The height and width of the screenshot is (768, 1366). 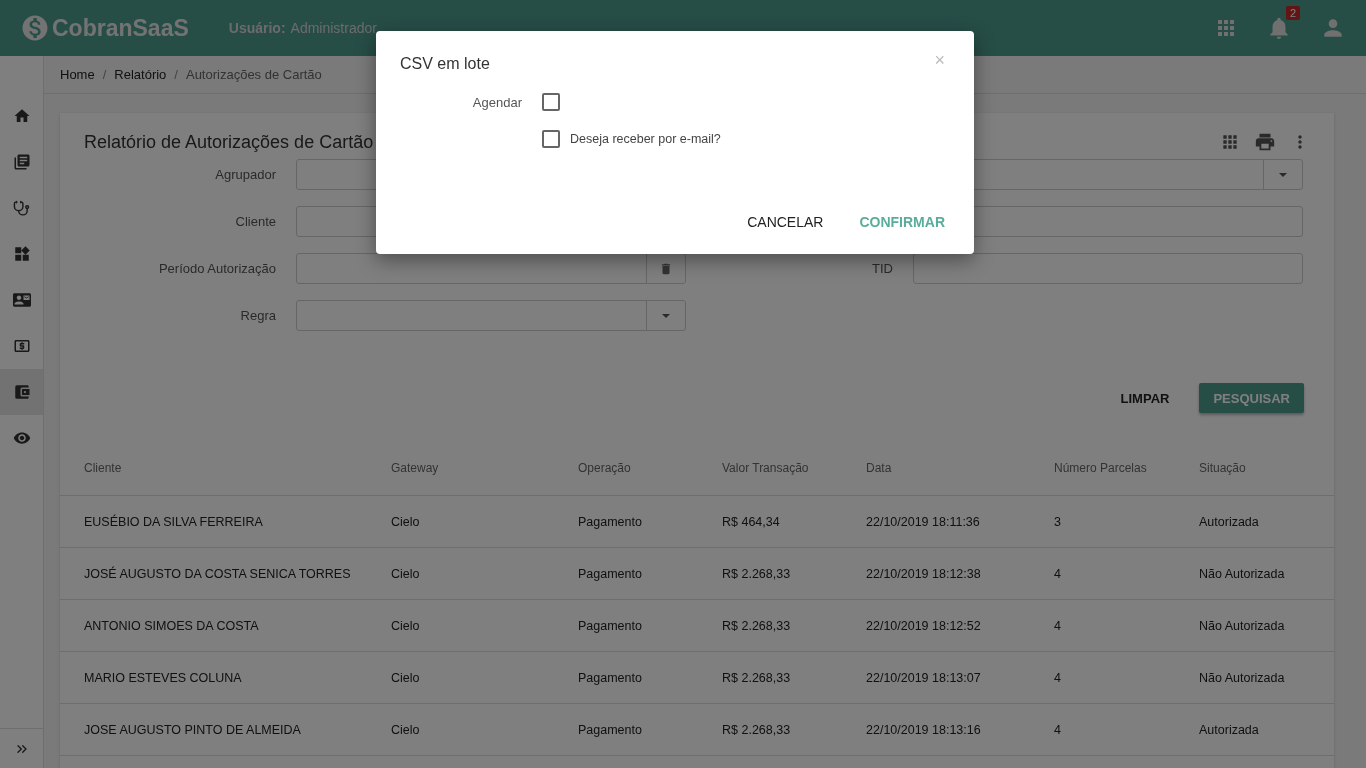 I want to click on column-header: Cliente, so click(x=213, y=468).